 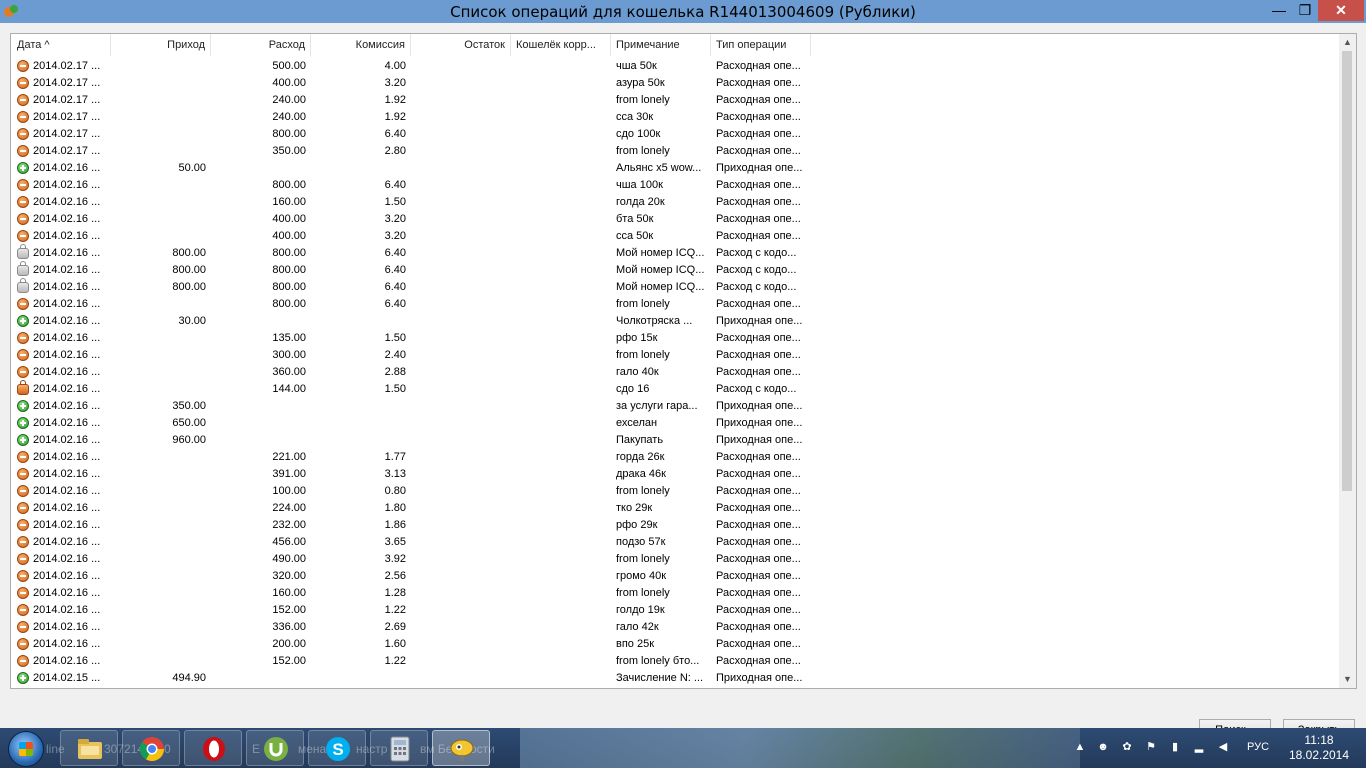 I want to click on minimize-button: —, so click(x=1279, y=10).